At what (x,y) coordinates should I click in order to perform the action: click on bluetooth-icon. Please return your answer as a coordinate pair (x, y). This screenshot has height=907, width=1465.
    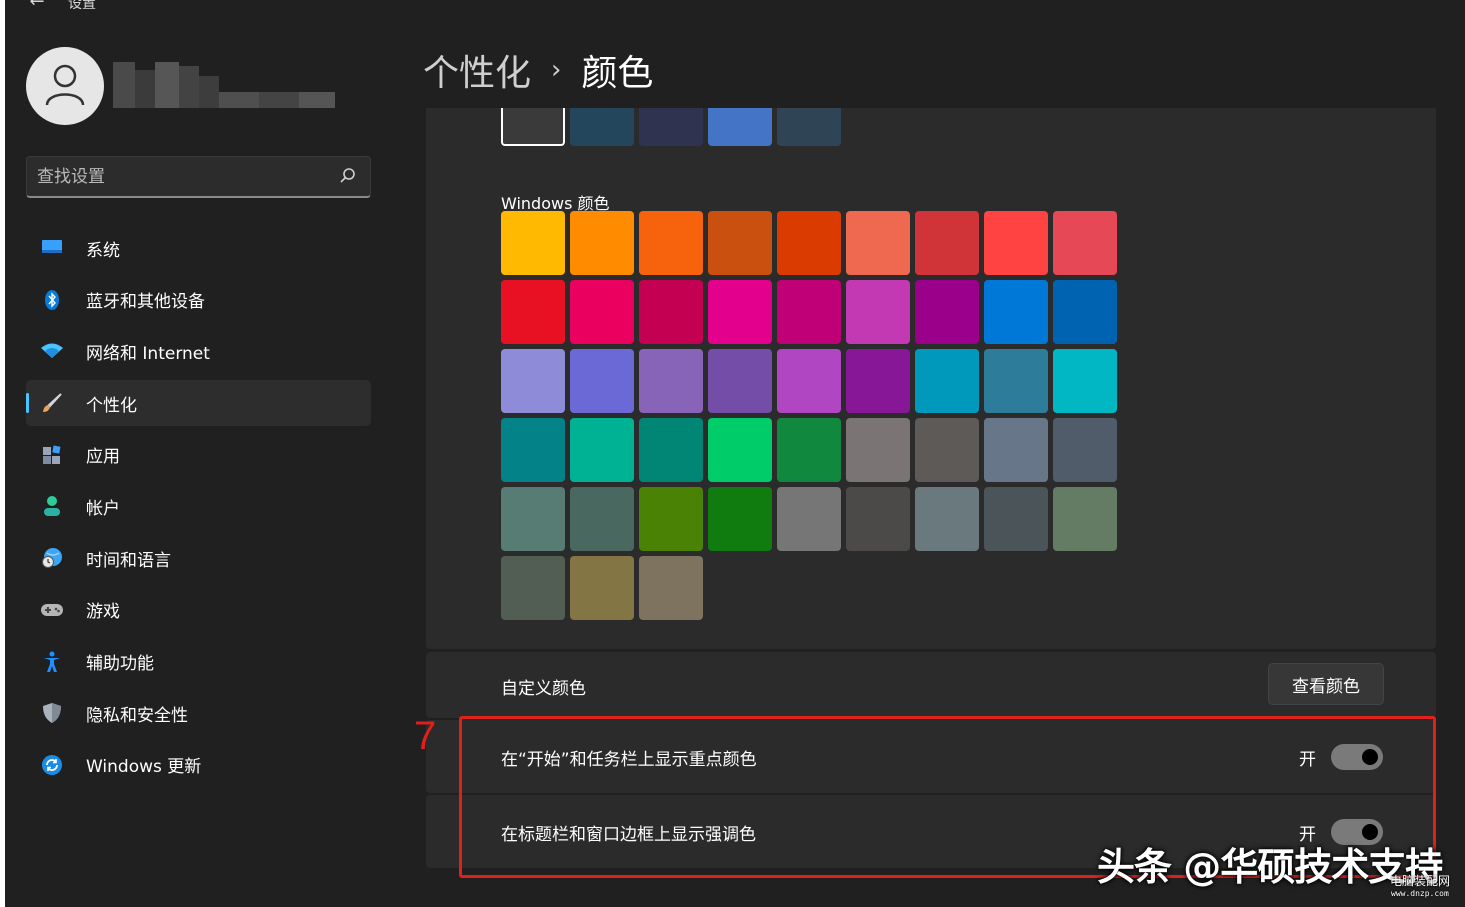
    Looking at the image, I should click on (52, 300).